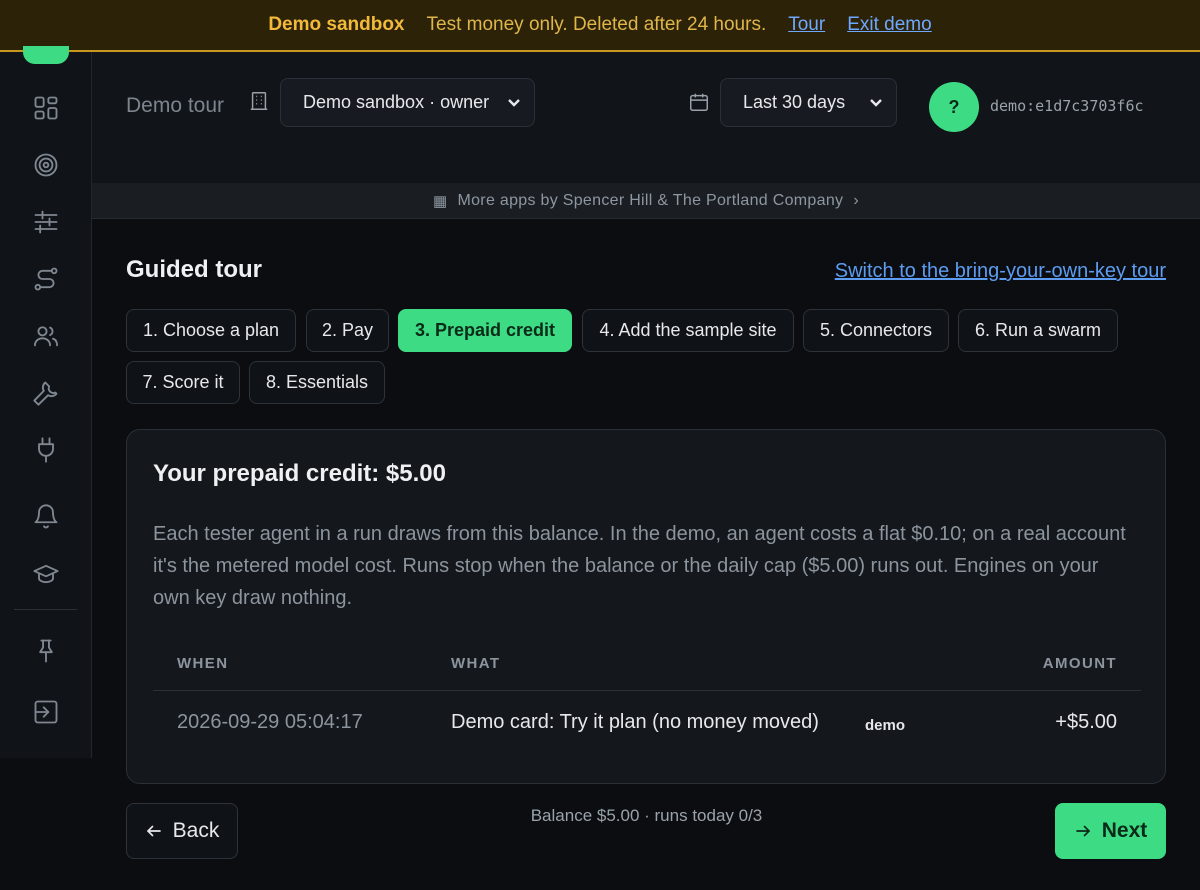 The image size is (1200, 890). What do you see at coordinates (396, 102) in the screenshot?
I see `workspace-select-value: Demo sandbox · owner` at bounding box center [396, 102].